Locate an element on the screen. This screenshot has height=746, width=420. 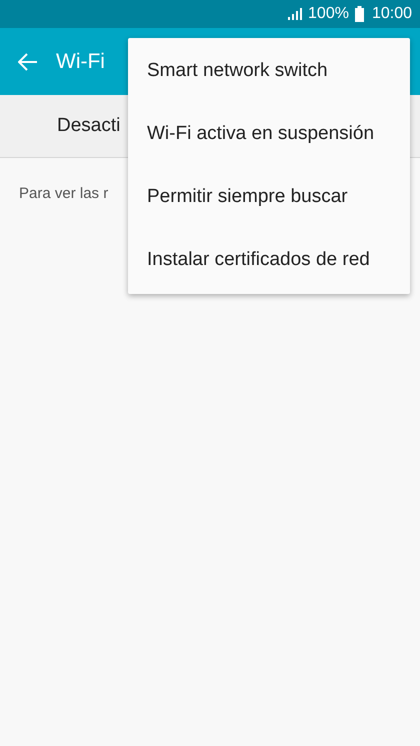
battery-icon is located at coordinates (359, 14).